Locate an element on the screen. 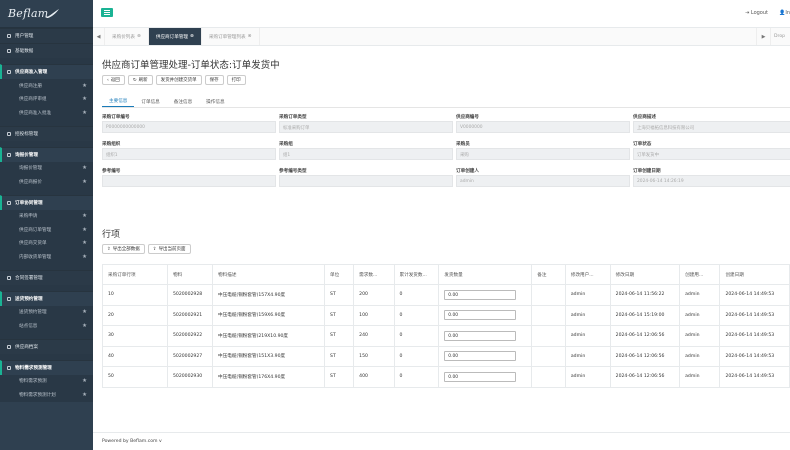 The height and width of the screenshot is (450, 790). sidebar-group: 询报价管理 is located at coordinates (46, 154).